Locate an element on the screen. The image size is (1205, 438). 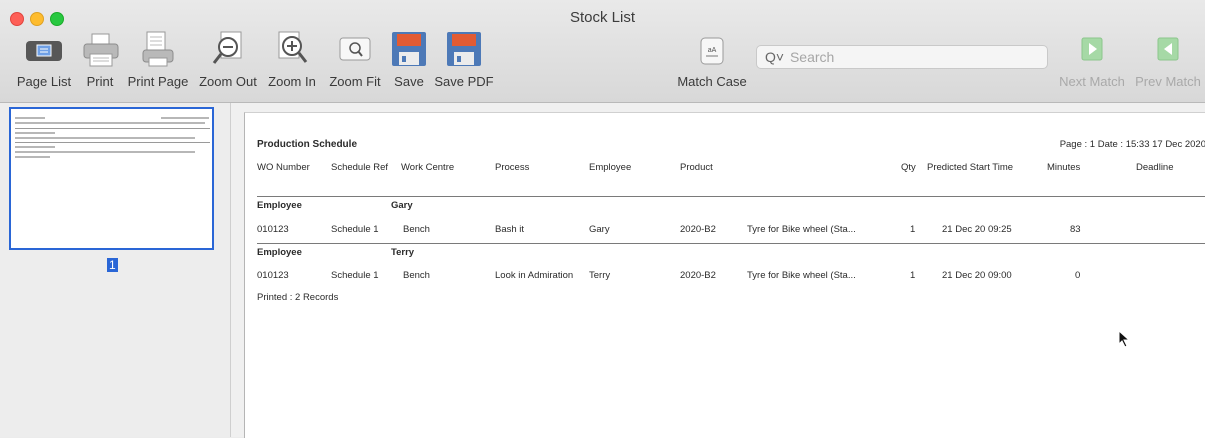
match-case-icon: aA is located at coordinates (712, 49).